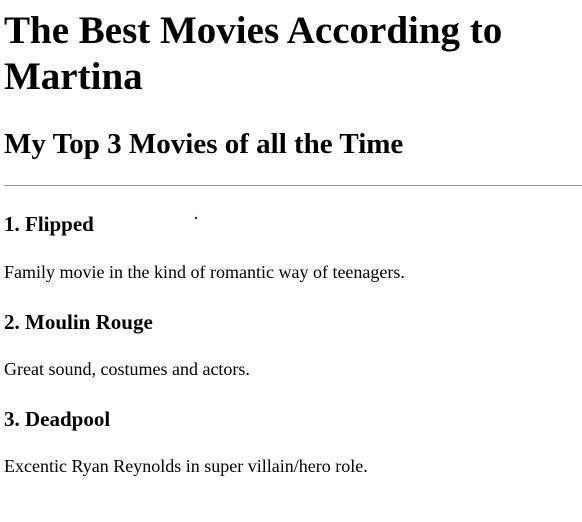  Describe the element at coordinates (57, 419) in the screenshot. I see `movie-title-3: 3. Deadpool` at that location.